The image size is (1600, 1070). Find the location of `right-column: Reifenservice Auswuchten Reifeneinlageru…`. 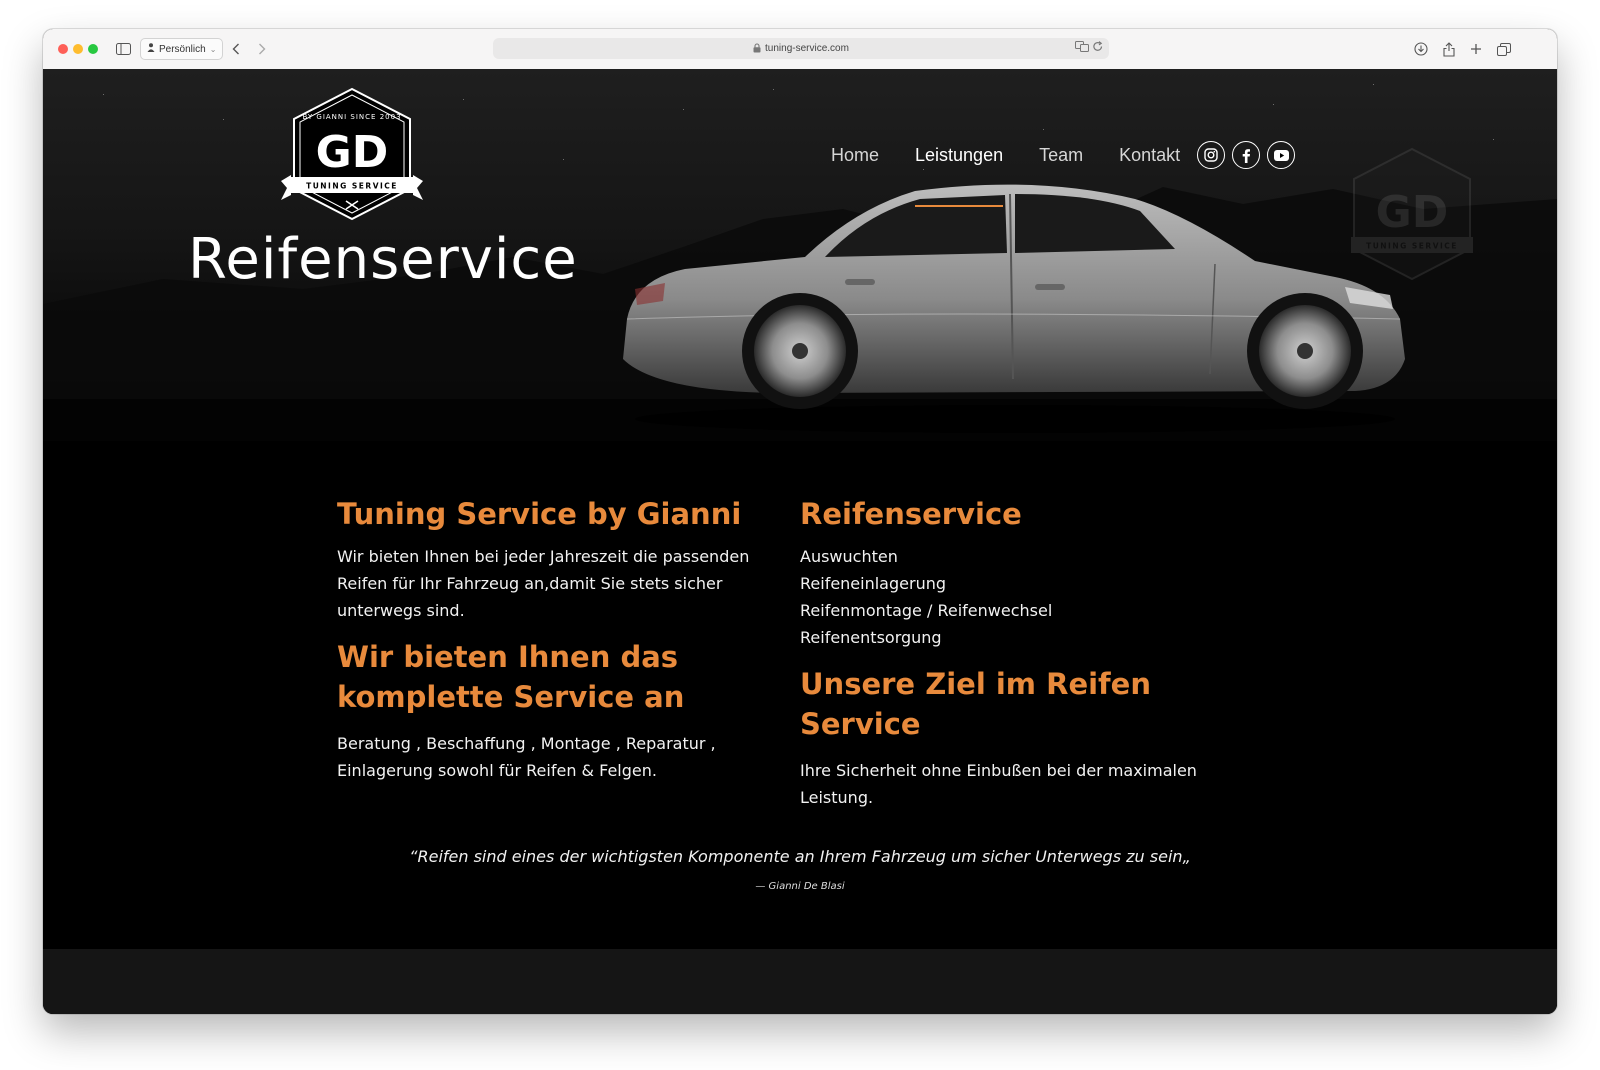

right-column: Reifenservice Auswuchten Reifeneinlageru… is located at coordinates (1010, 652).